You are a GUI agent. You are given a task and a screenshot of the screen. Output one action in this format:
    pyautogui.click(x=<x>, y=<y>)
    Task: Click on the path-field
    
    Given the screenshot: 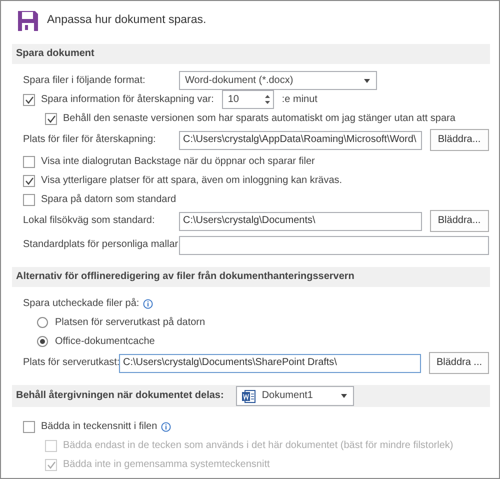 What is the action you would take?
    pyautogui.click(x=334, y=245)
    